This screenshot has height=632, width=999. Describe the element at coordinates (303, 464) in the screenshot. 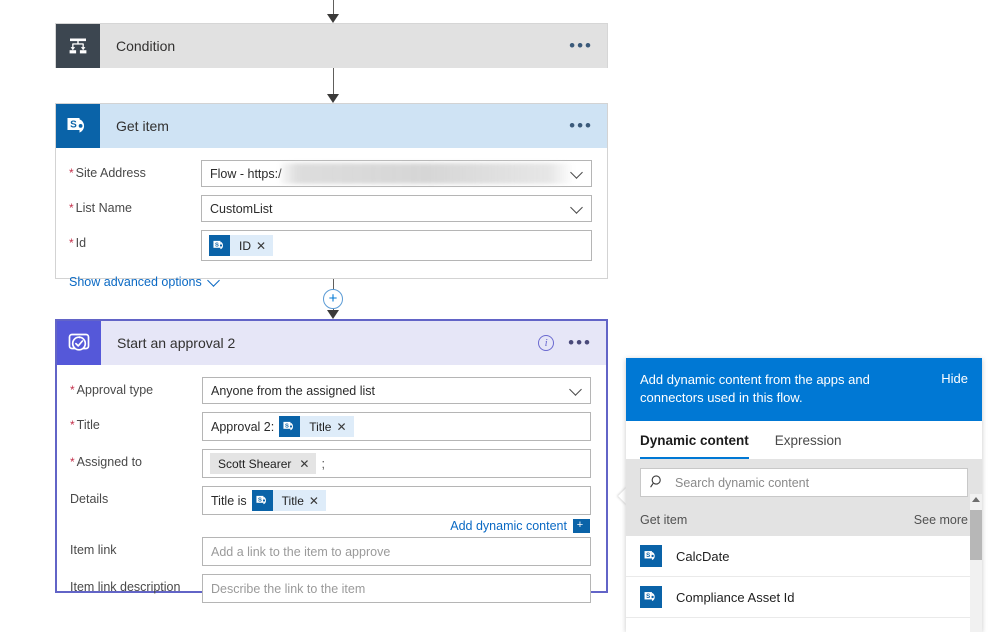

I see `remove-person-icon: ✕` at that location.